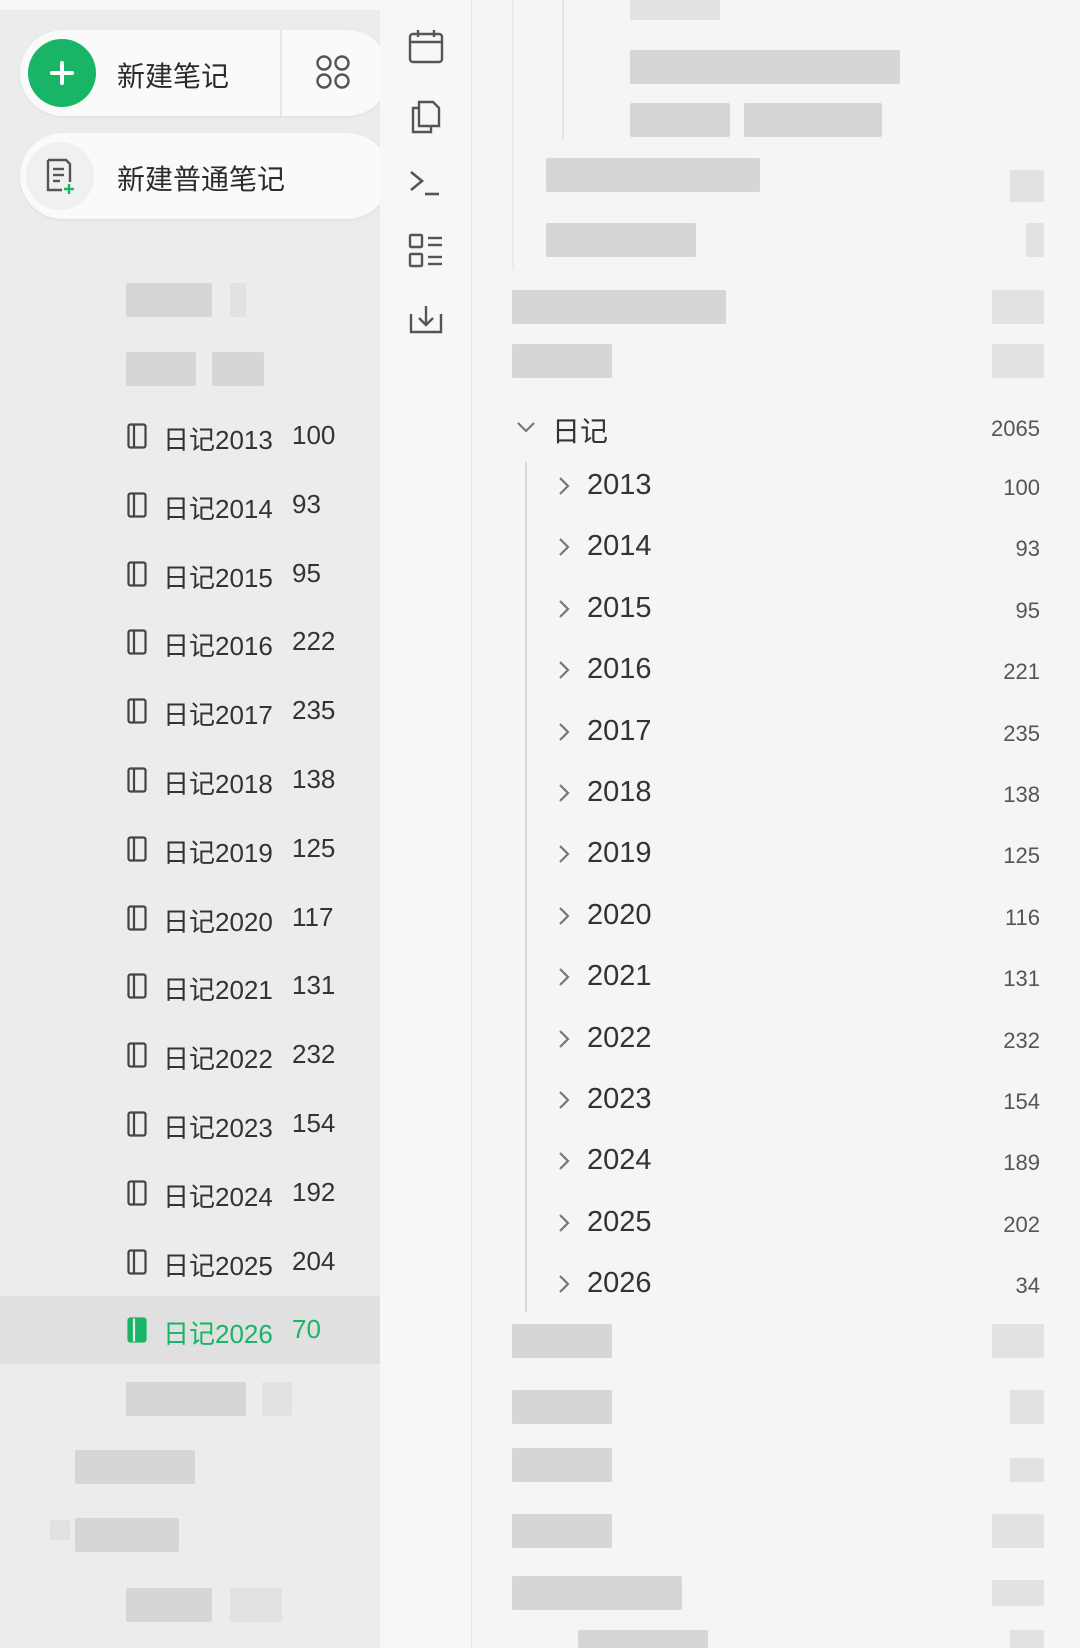  What do you see at coordinates (1021, 1101) in the screenshot?
I see `year-count: 154` at bounding box center [1021, 1101].